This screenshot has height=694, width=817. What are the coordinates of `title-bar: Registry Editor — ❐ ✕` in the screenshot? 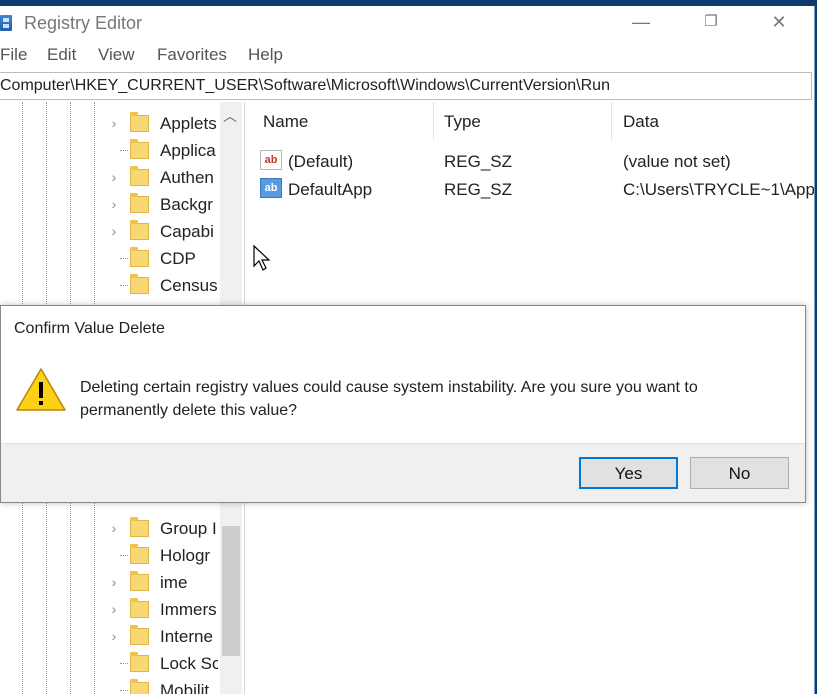 It's located at (407, 23).